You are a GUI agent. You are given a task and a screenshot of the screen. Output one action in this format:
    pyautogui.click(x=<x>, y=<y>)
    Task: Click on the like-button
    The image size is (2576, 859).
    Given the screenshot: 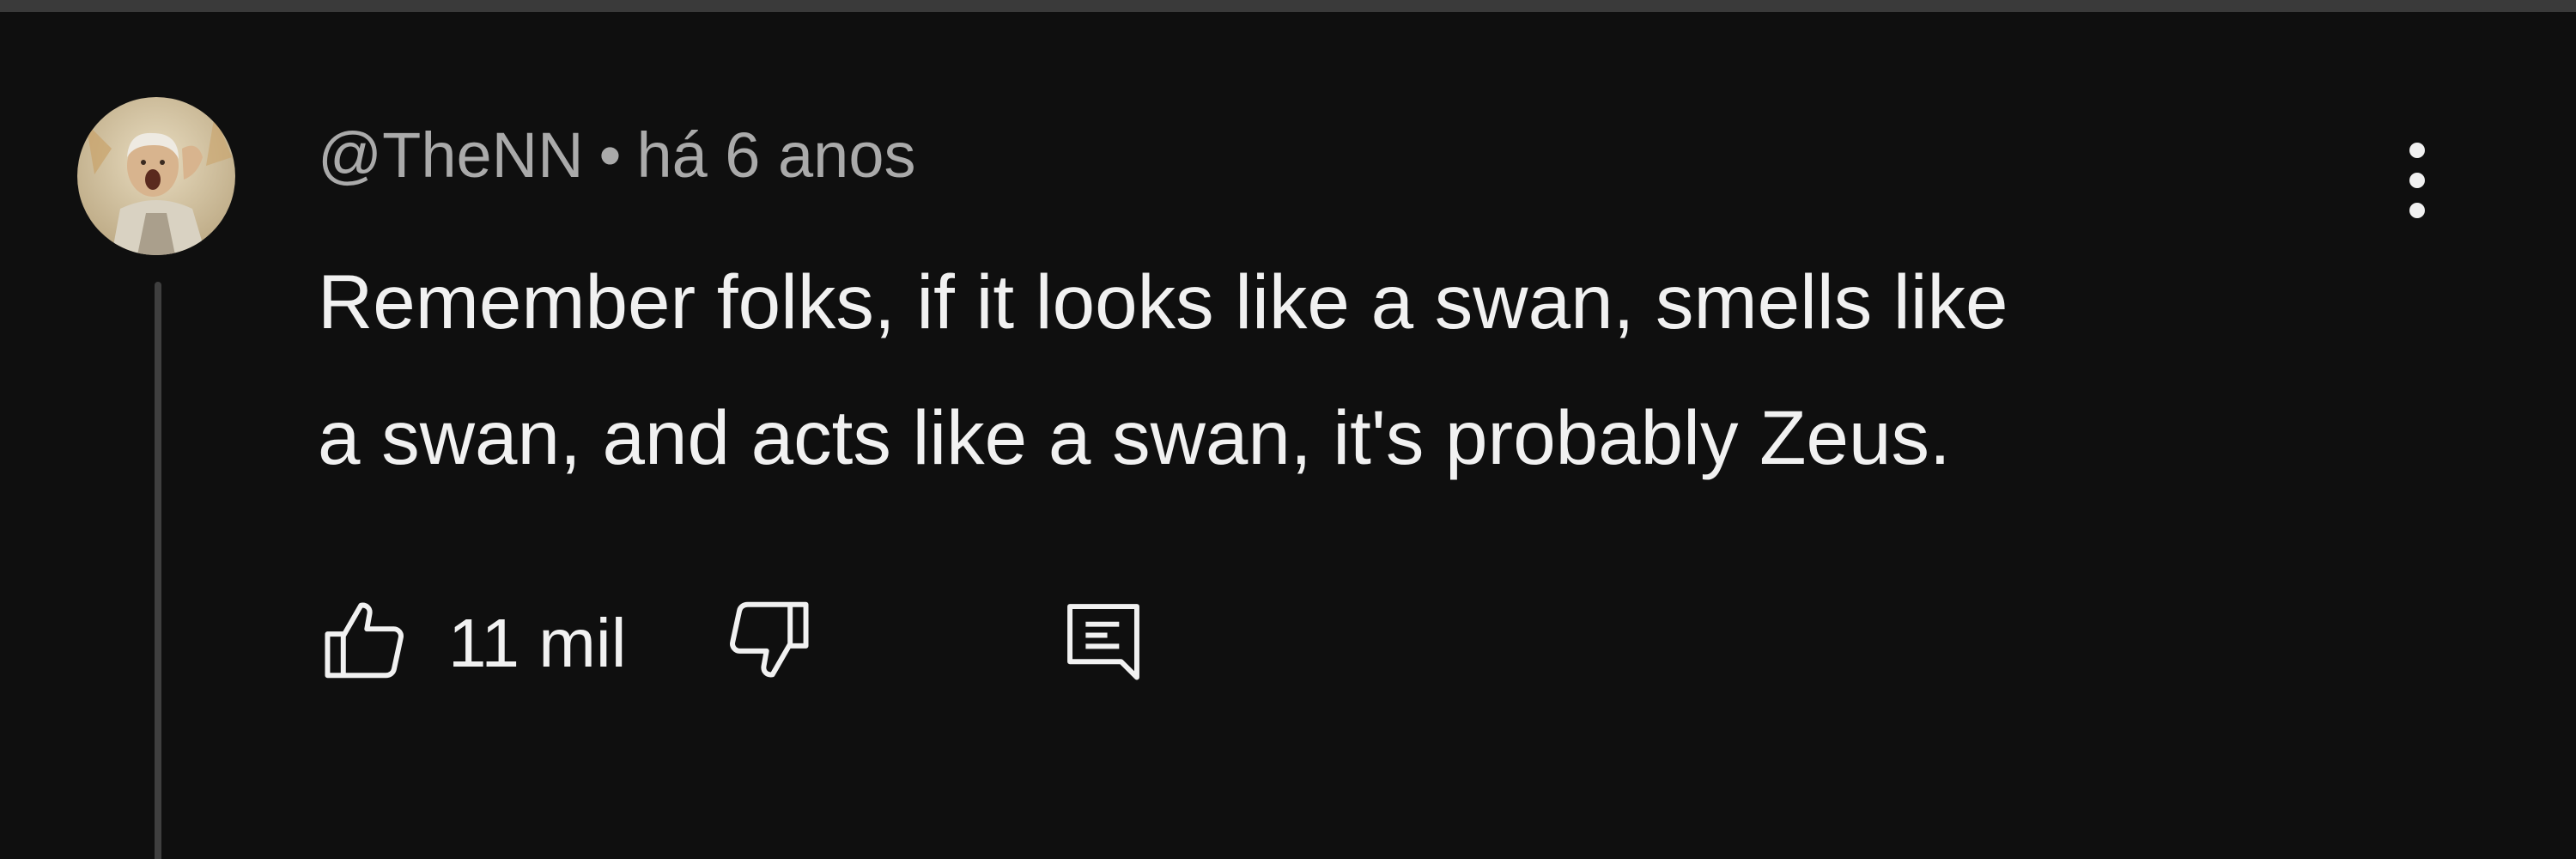 What is the action you would take?
    pyautogui.click(x=365, y=640)
    